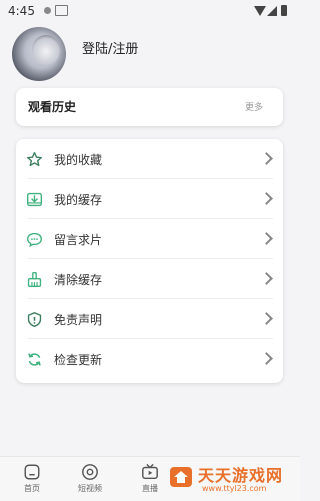 The image size is (320, 501). Describe the element at coordinates (241, 475) in the screenshot. I see `watermark-title: 天天游戏网` at that location.